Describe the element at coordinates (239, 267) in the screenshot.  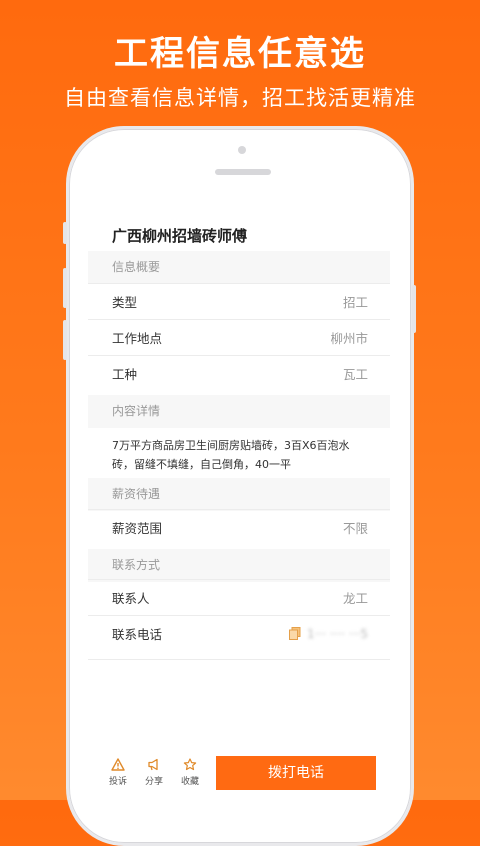
I see `section-overview: 信息概要` at that location.